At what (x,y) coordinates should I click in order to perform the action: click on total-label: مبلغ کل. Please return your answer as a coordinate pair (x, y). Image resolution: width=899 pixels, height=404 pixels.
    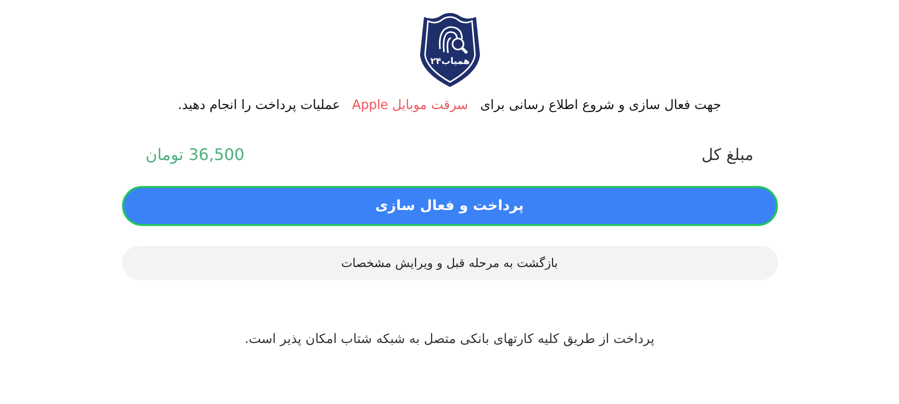
    Looking at the image, I should click on (727, 154).